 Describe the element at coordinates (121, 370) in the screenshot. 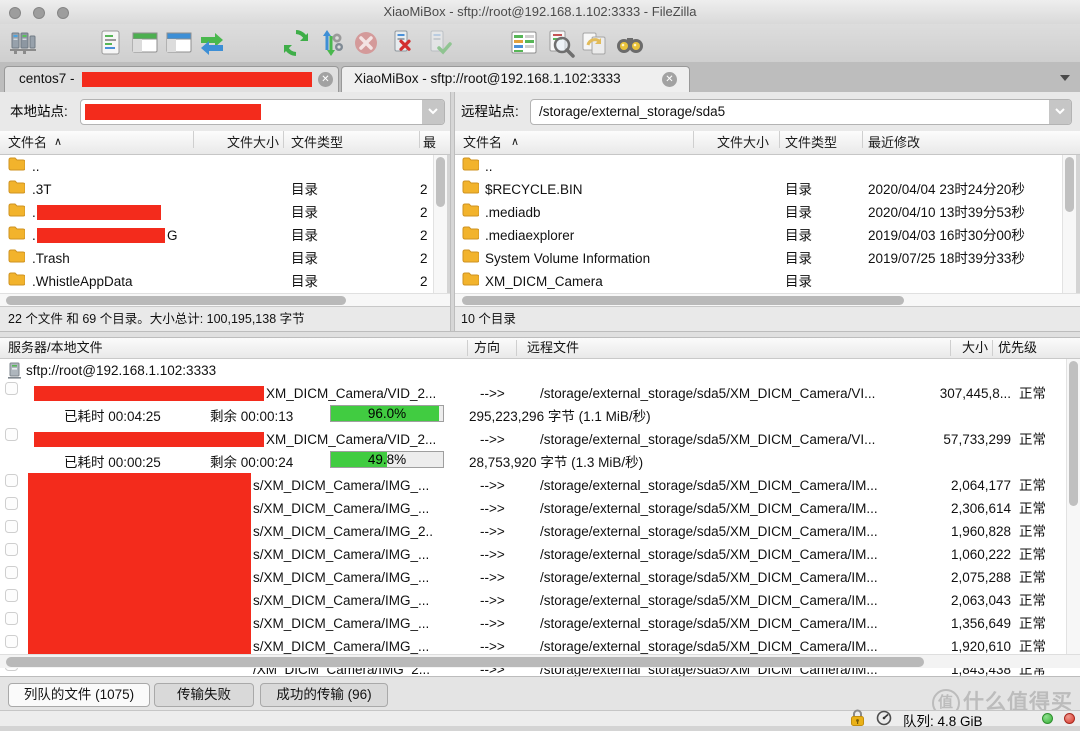

I see `server-url: sftp://root@192.168.1.102:3333` at that location.